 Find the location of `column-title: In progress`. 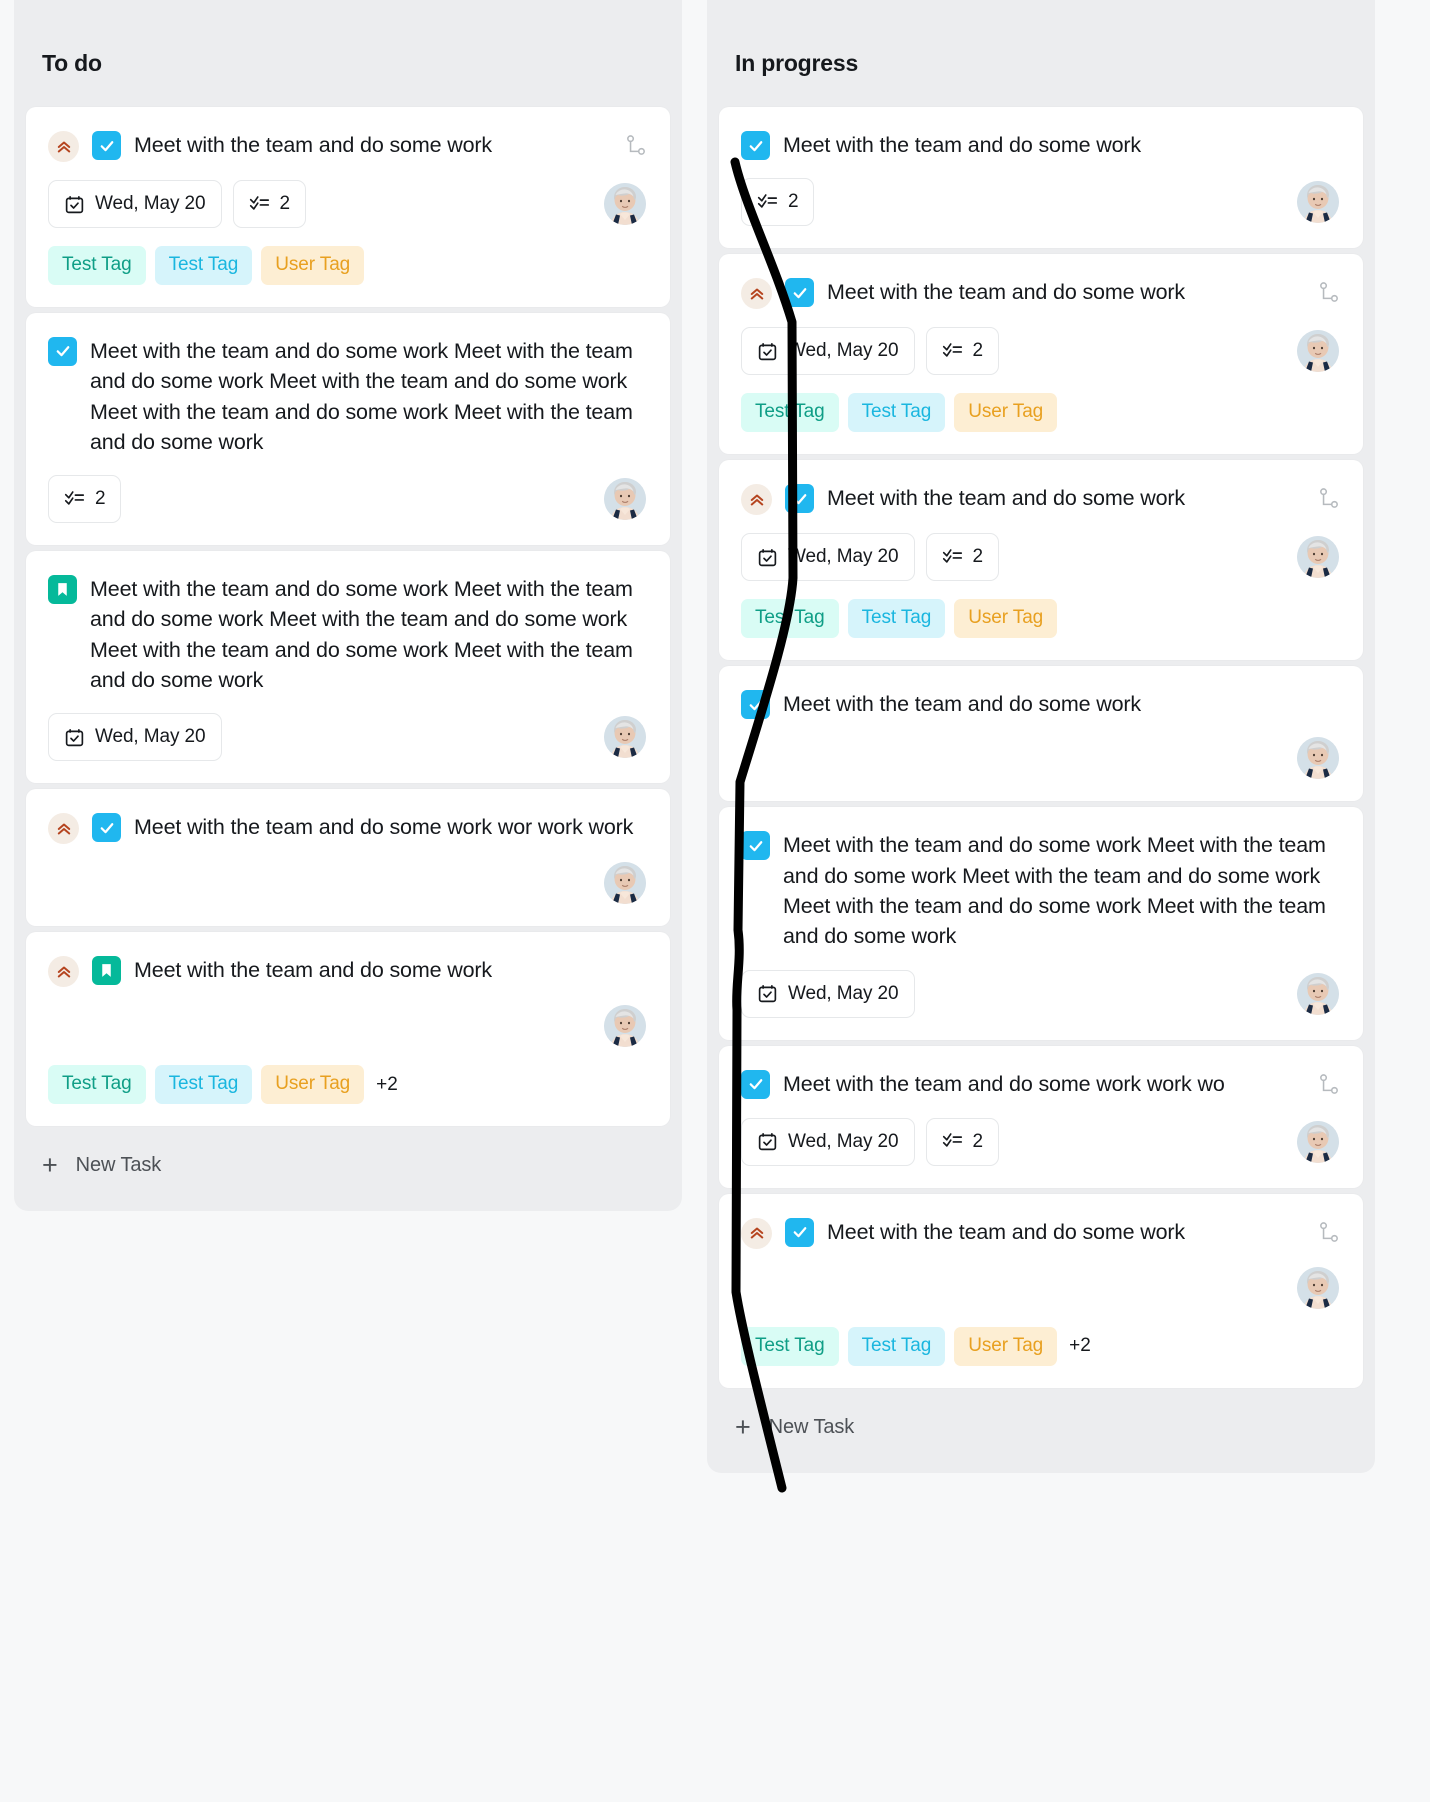

column-title: In progress is located at coordinates (797, 63).